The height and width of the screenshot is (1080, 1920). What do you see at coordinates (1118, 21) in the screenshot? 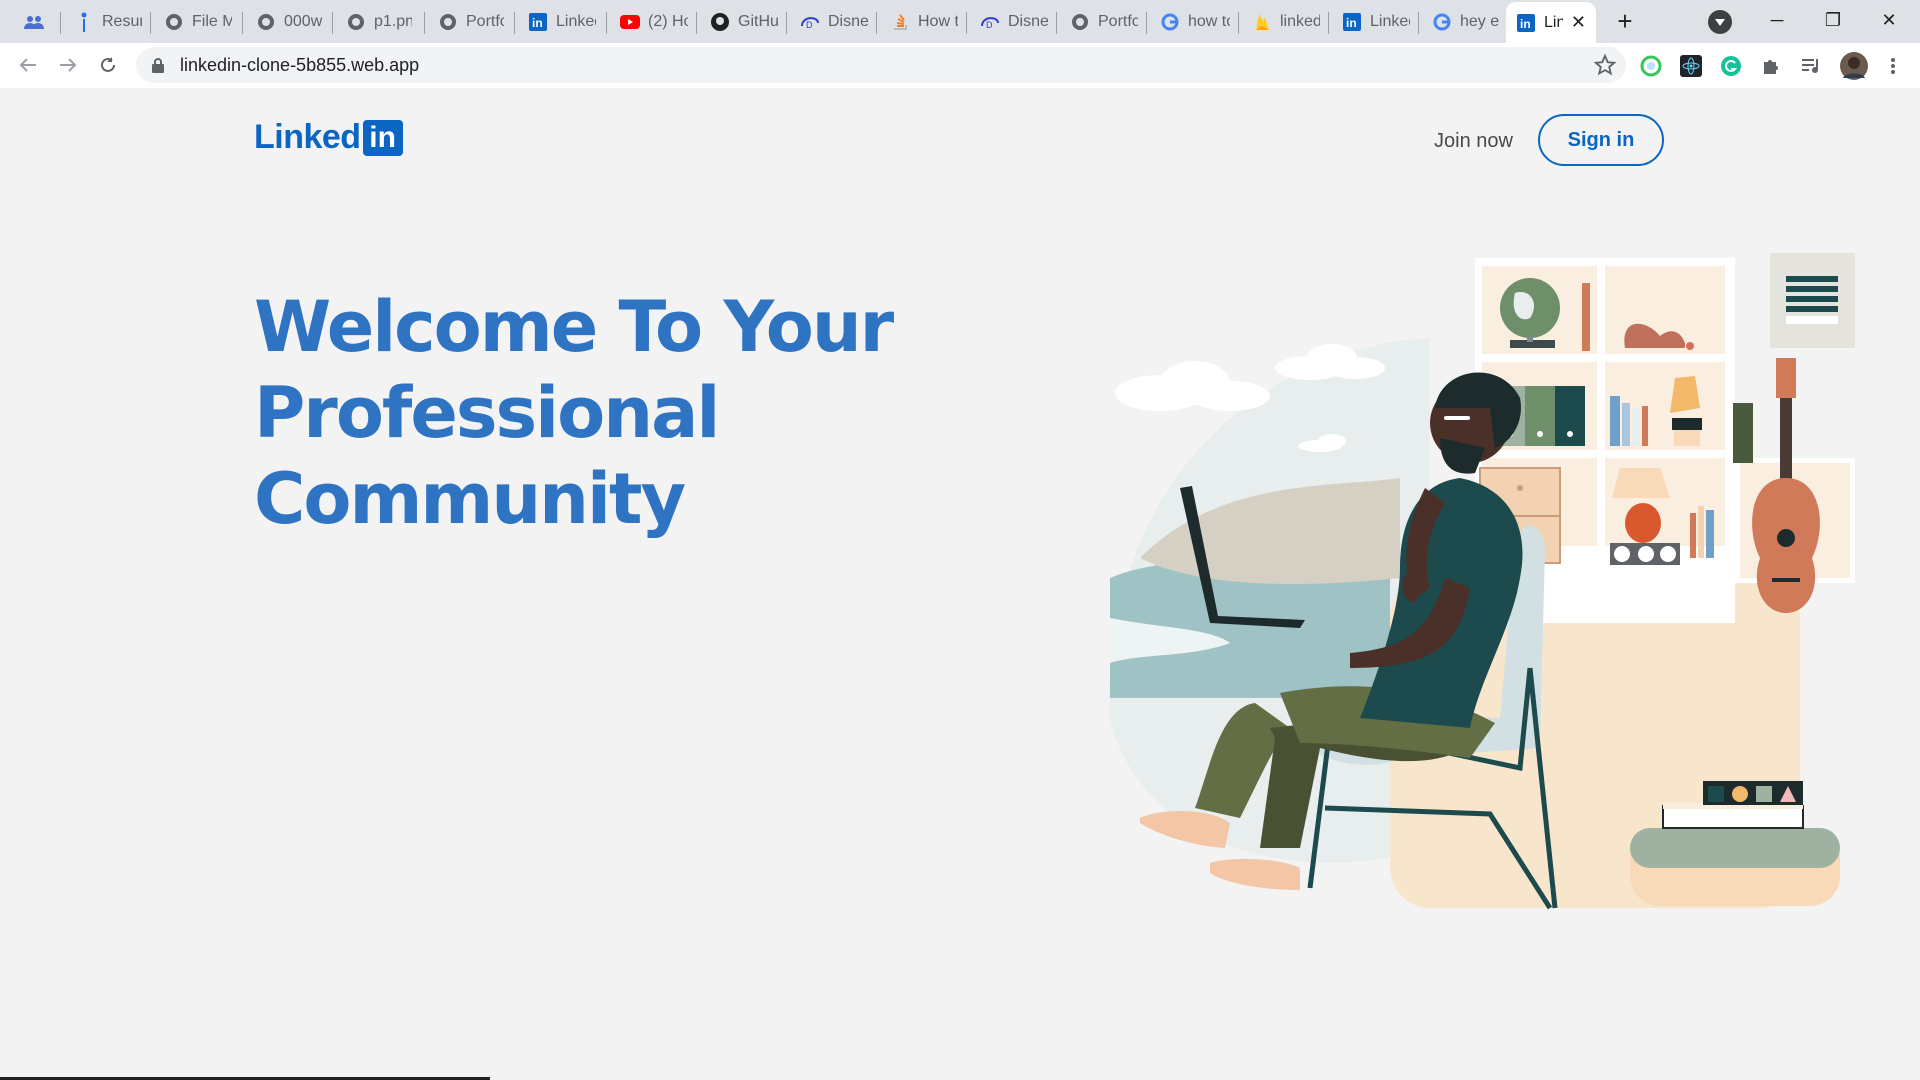
I see `tab-title: Portfo` at bounding box center [1118, 21].